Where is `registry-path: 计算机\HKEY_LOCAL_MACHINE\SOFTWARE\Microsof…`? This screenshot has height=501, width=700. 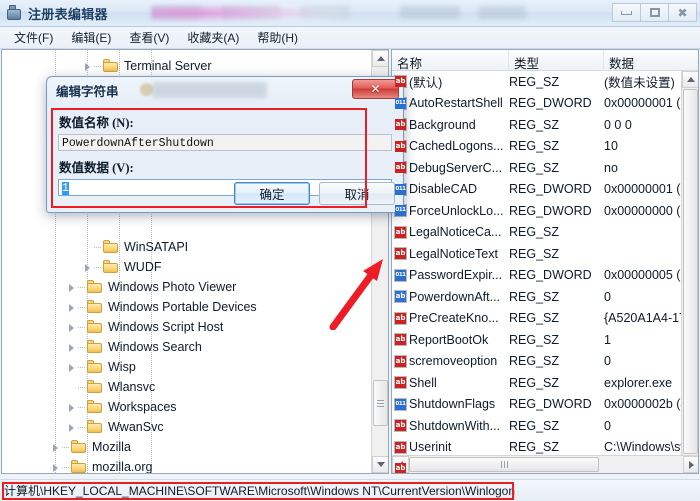 registry-path: 计算机\HKEY_LOCAL_MACHINE\SOFTWARE\Microsof… is located at coordinates (260, 491).